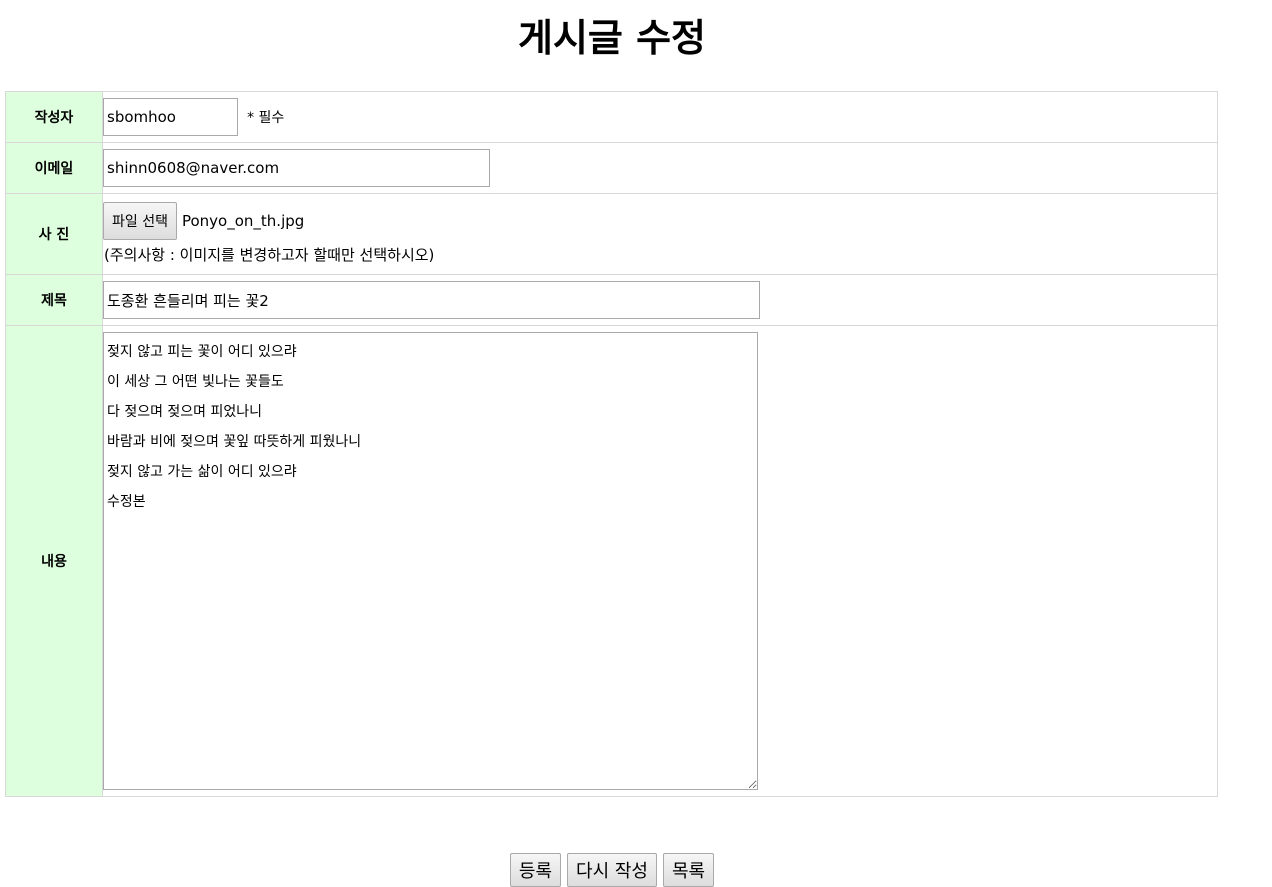  Describe the element at coordinates (612, 38) in the screenshot. I see `page-title: 게시글 수정` at that location.